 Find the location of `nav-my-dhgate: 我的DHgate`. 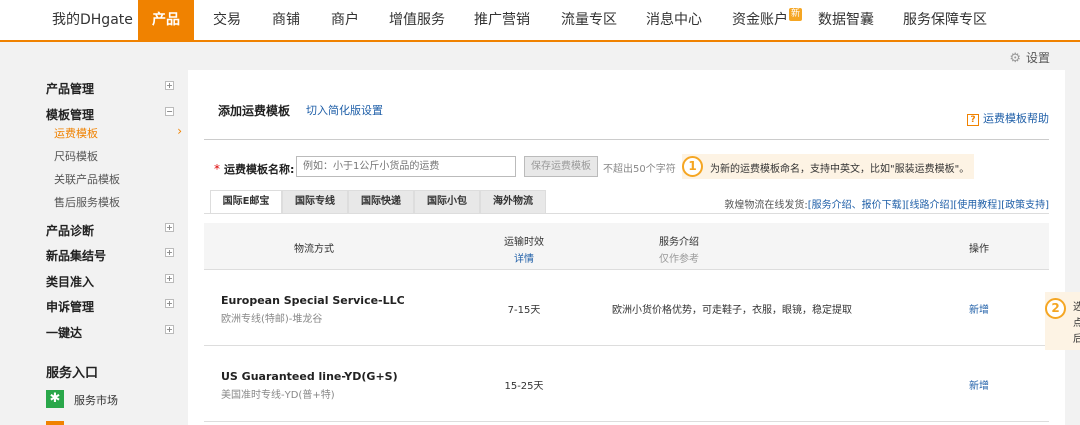

nav-my-dhgate: 我的DHgate is located at coordinates (92, 20).